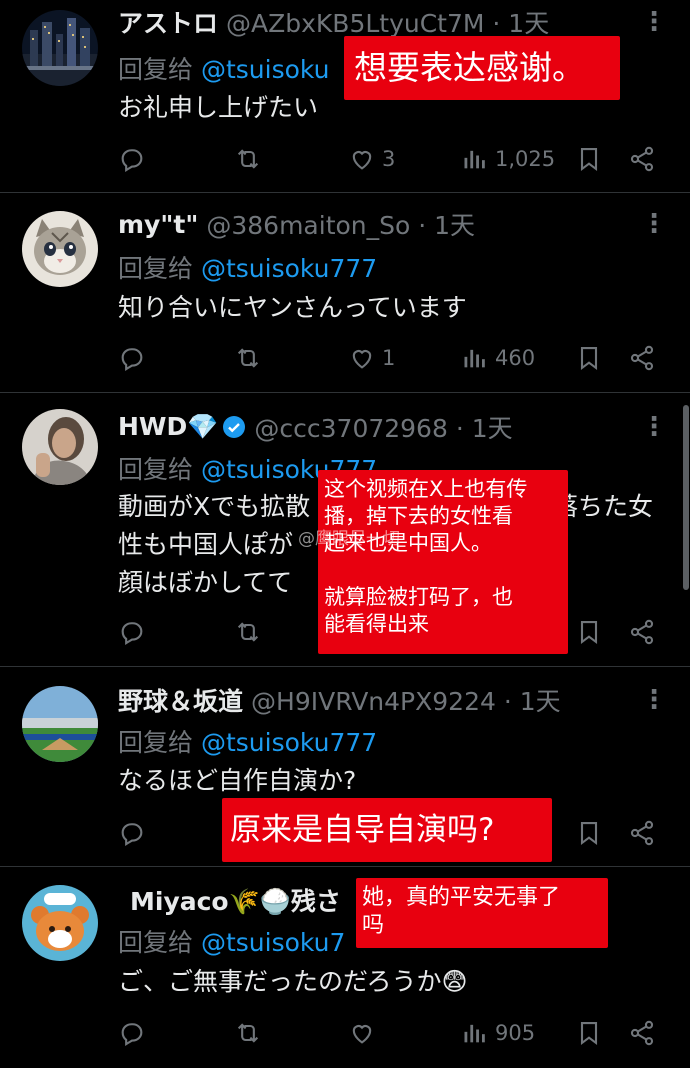 This screenshot has height=1068, width=690. Describe the element at coordinates (180, 700) in the screenshot. I see `display-name: 野球＆坂道` at that location.